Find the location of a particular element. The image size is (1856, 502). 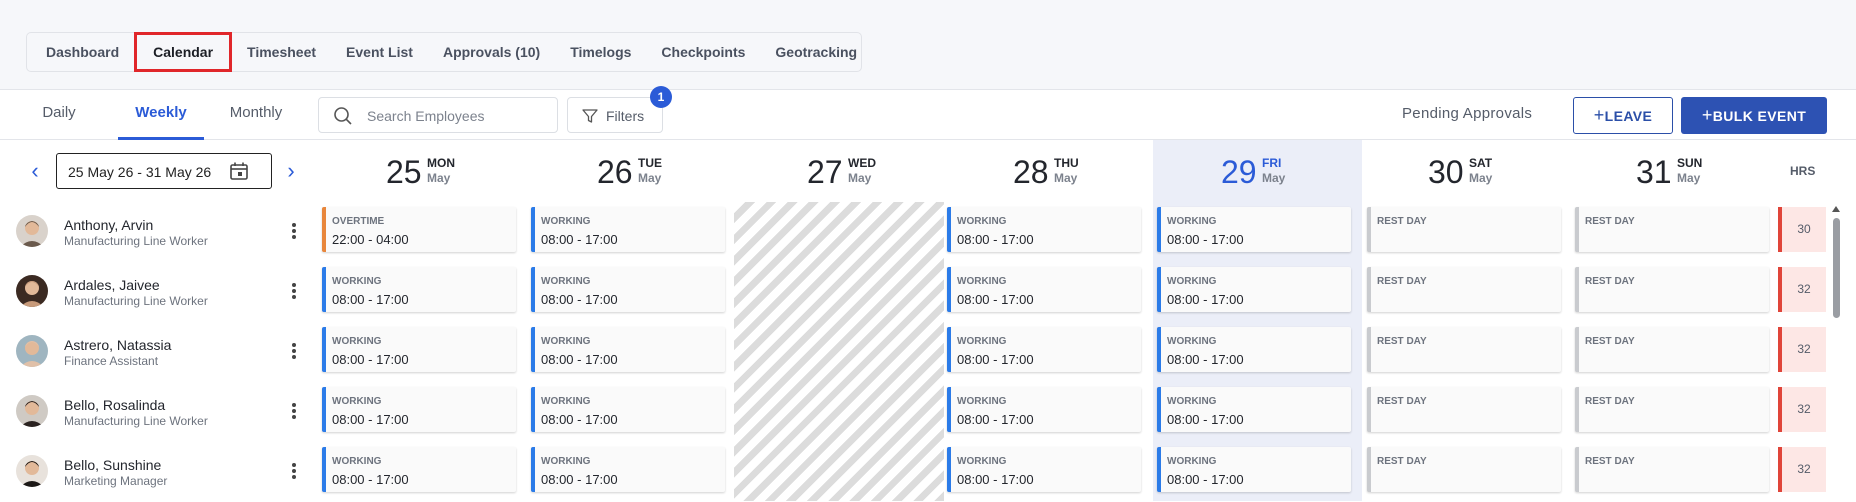

tab-geotracking: Geotracking is located at coordinates (816, 52).